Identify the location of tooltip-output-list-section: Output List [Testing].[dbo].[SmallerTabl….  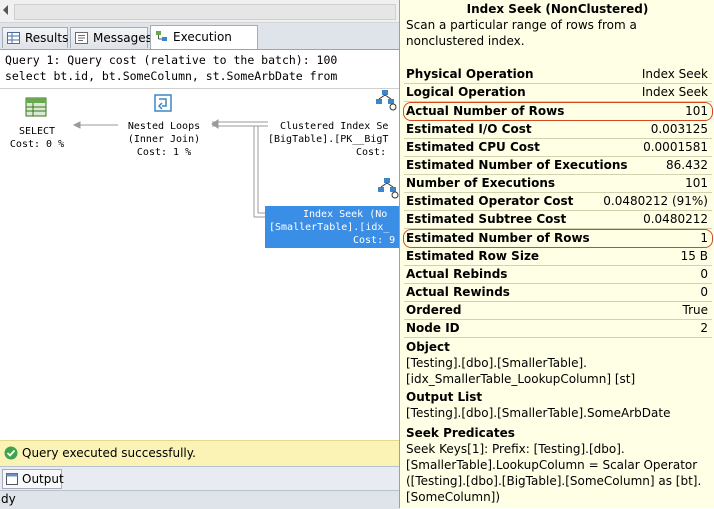
(556, 405).